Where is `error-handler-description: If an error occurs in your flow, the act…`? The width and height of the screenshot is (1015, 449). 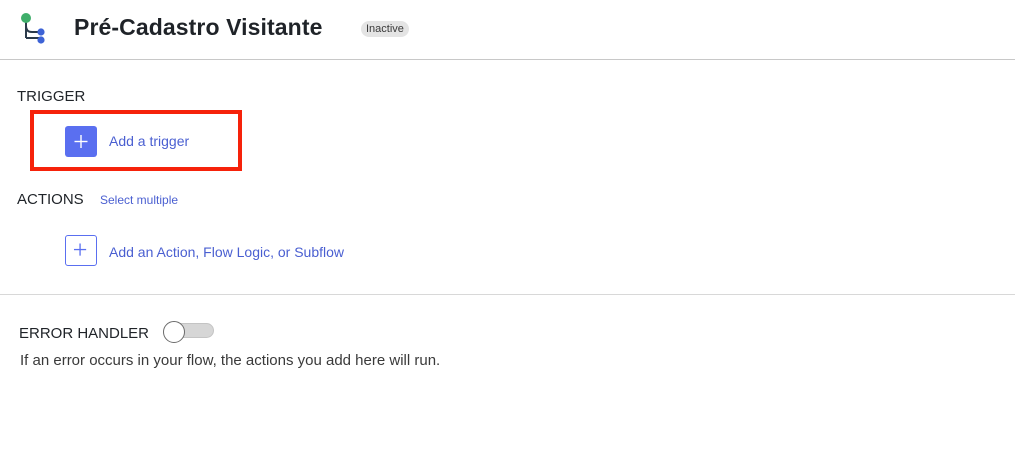 error-handler-description: If an error occurs in your flow, the act… is located at coordinates (230, 360).